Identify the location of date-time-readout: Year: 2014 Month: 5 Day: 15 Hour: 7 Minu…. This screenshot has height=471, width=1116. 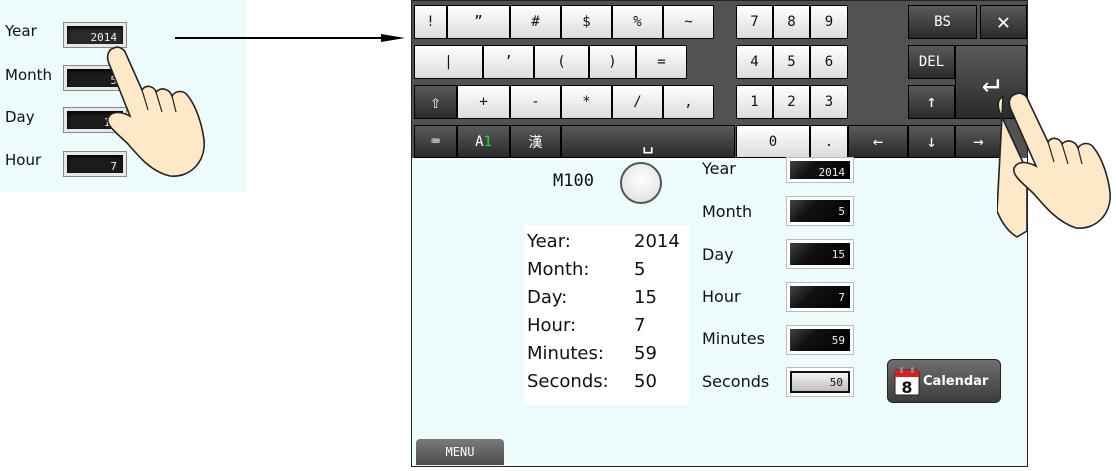
(606, 315).